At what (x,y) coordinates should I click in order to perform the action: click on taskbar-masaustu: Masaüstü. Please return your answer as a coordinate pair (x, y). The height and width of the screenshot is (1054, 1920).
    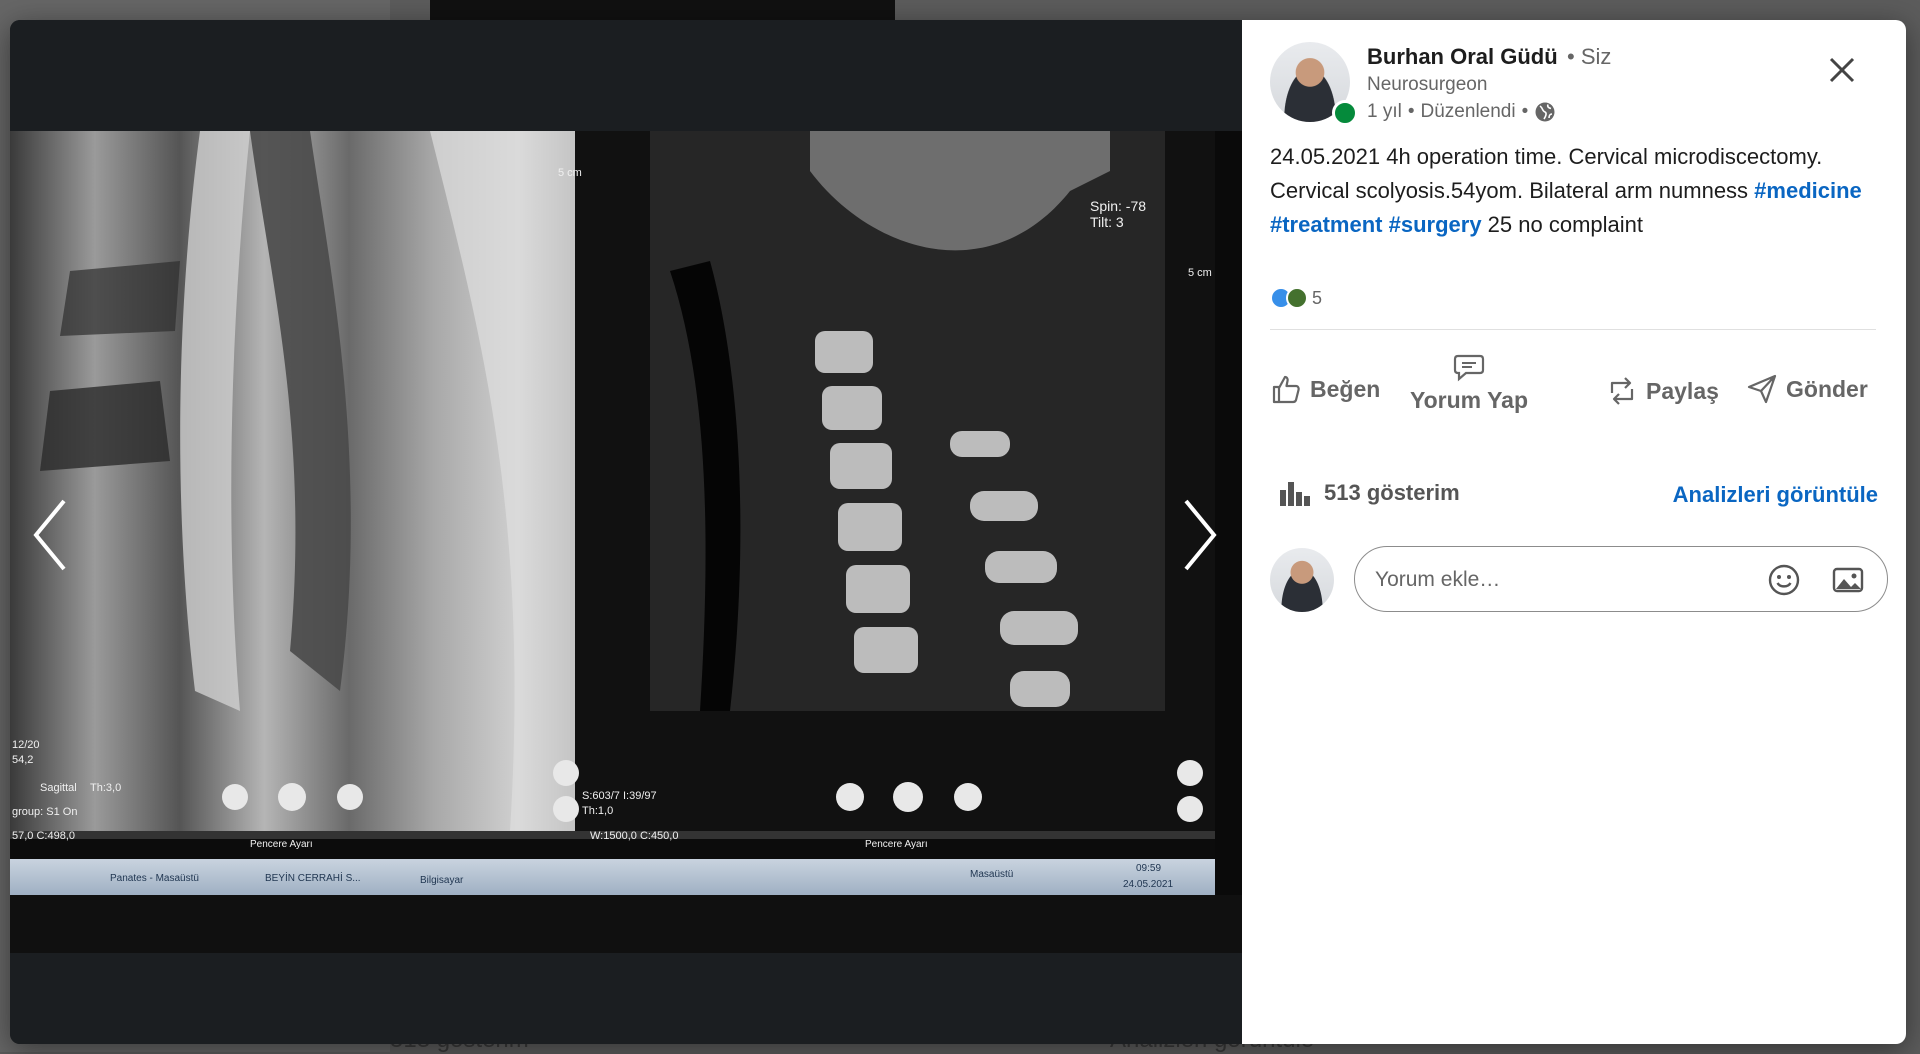
    Looking at the image, I should click on (991, 874).